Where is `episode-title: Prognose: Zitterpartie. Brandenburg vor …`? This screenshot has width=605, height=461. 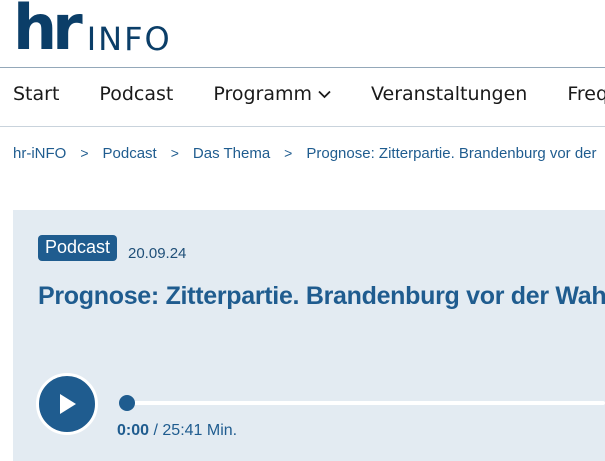 episode-title: Prognose: Zitterpartie. Brandenburg vor … is located at coordinates (321, 296).